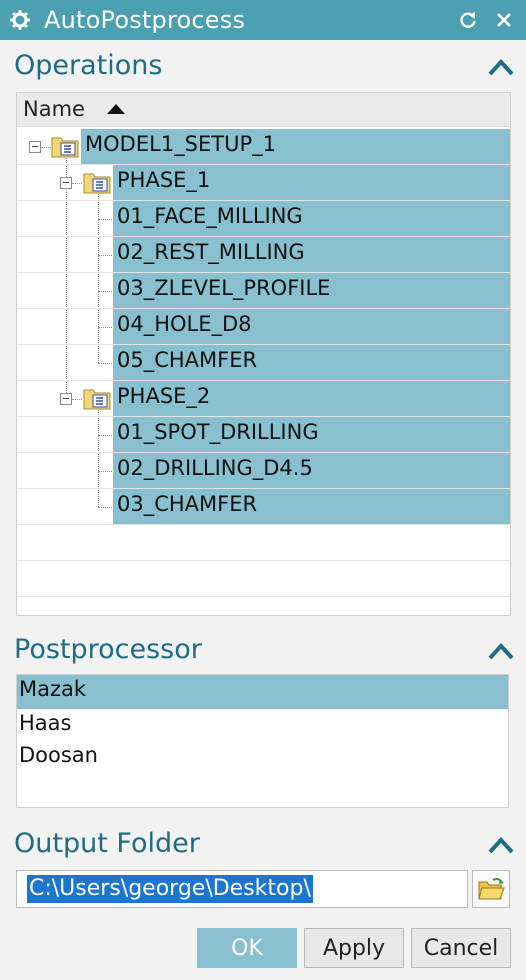 This screenshot has width=526, height=980. I want to click on postprocessor-title: Postprocessor, so click(108, 649).